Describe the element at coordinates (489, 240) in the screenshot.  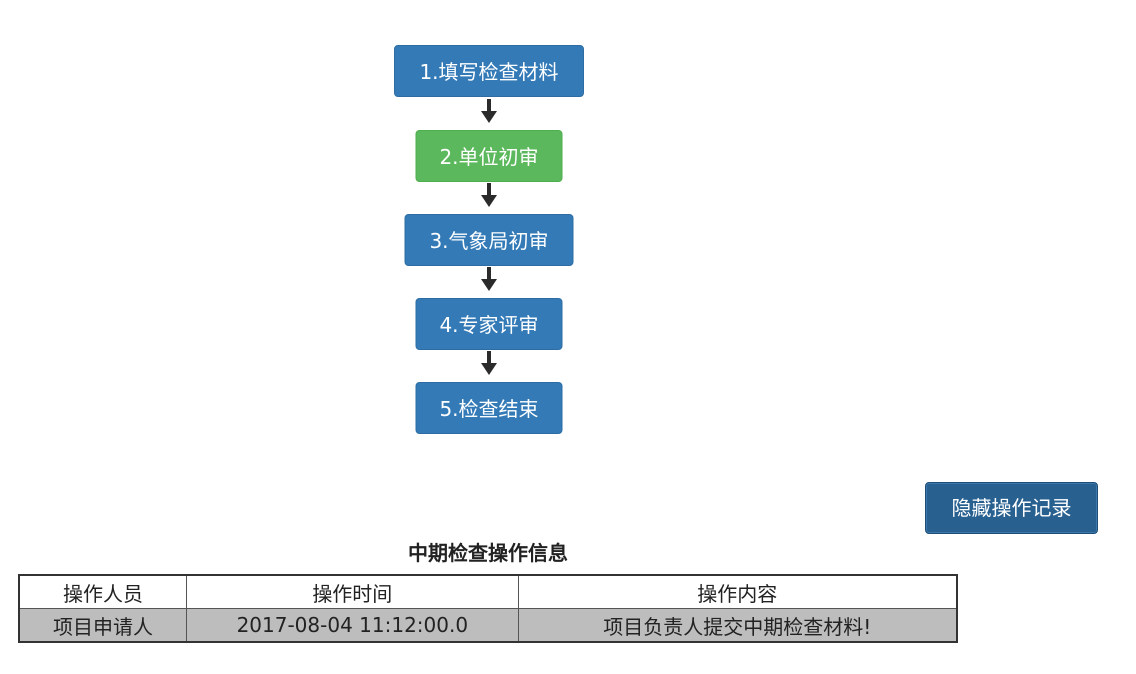
I see `step-bureau-review: 3.气象局初审` at that location.